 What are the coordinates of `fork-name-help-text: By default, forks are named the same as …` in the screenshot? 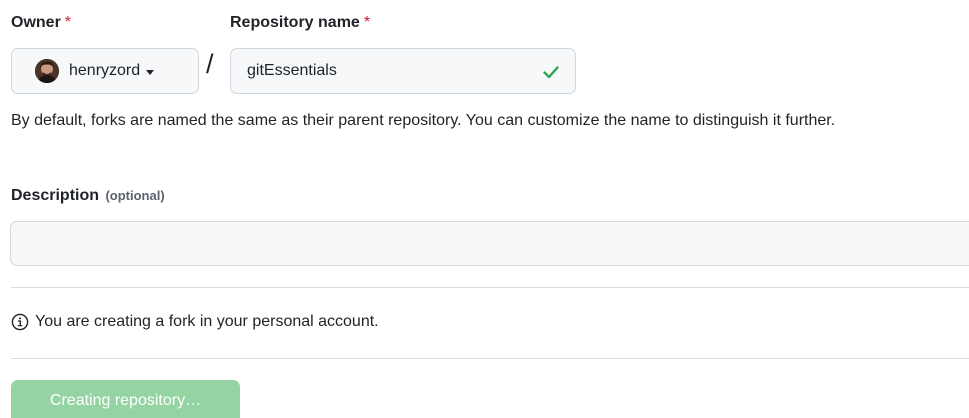 It's located at (423, 120).